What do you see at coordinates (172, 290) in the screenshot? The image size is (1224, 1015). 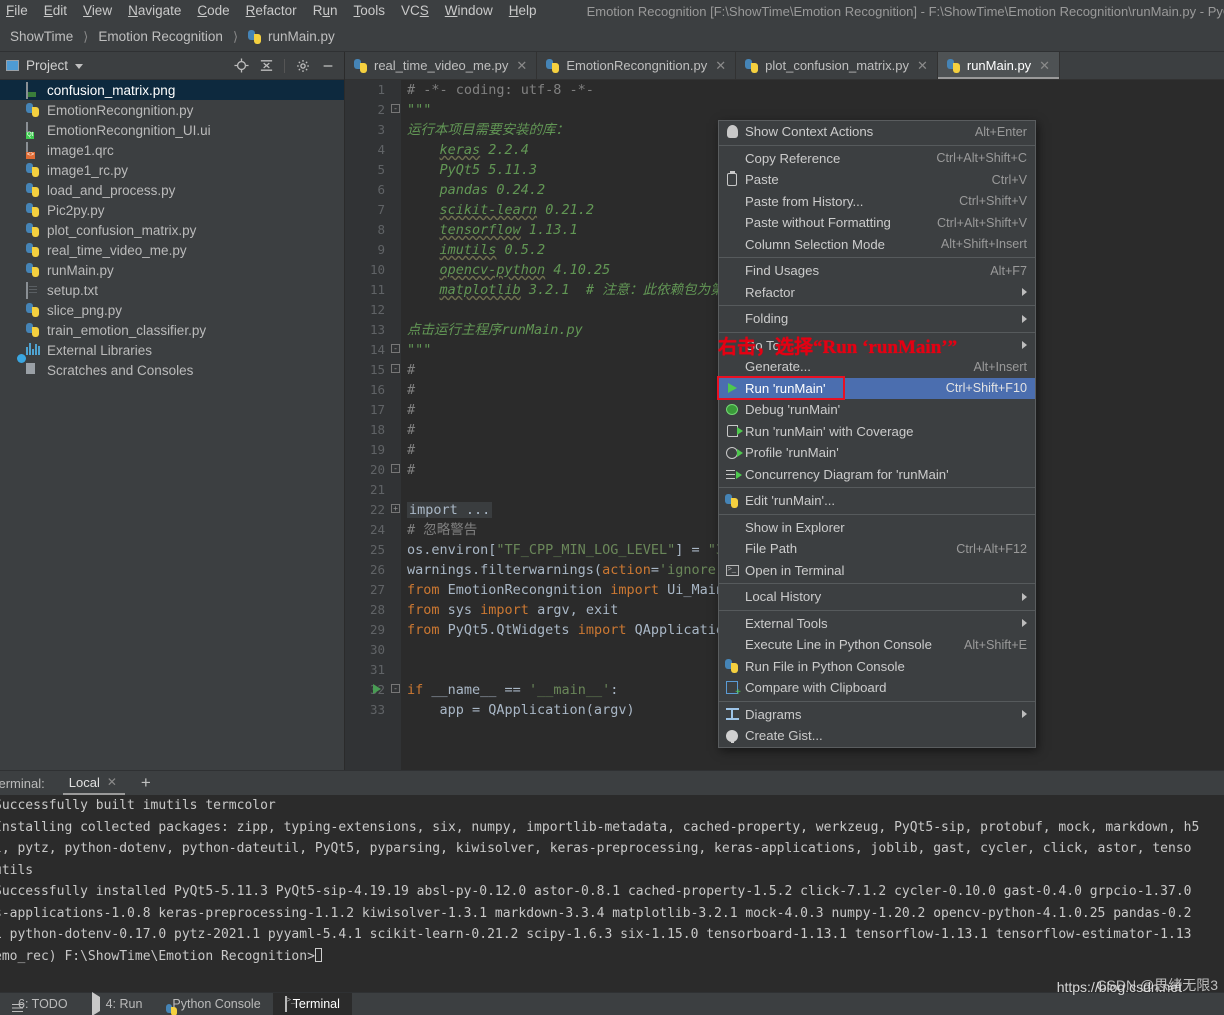 I see `project-tree-item: setup.txt` at bounding box center [172, 290].